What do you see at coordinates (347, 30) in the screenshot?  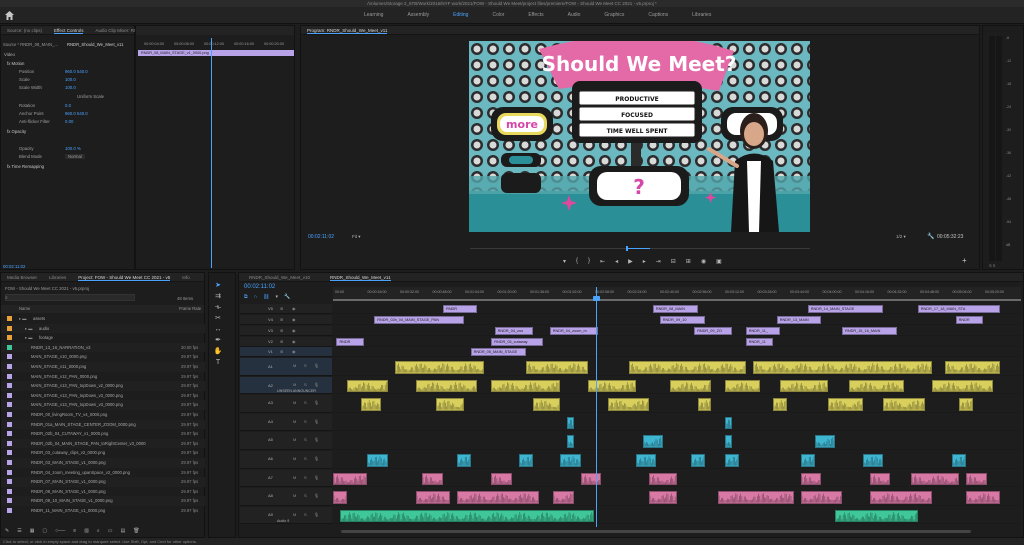 I see `tab-program: Program: RNDR_Should_We_Meet_v11` at bounding box center [347, 30].